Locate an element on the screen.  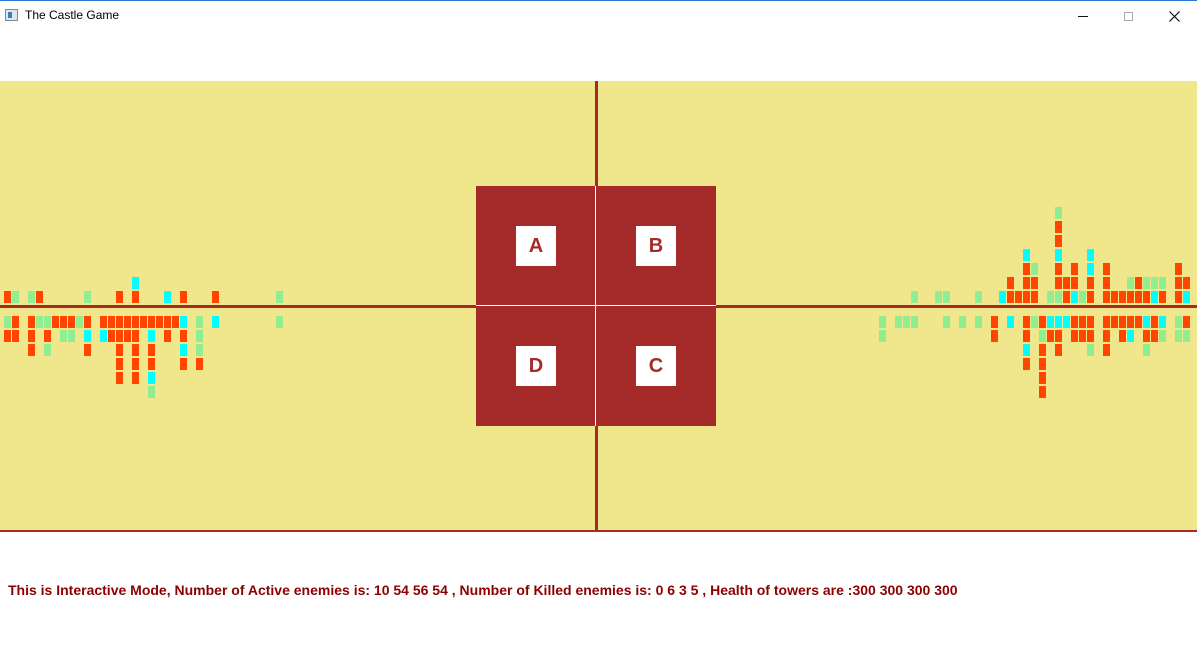
tower-b-label: B is located at coordinates (656, 246).